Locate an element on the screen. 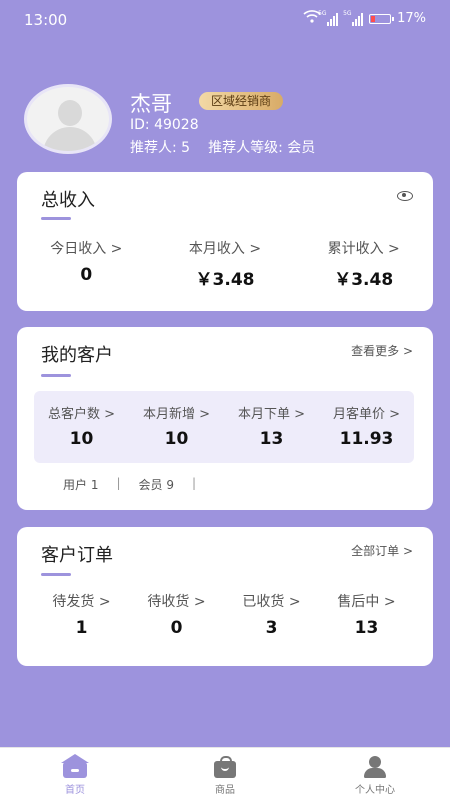 Image resolution: width=450 pixels, height=800 pixels. status-icons: 5G 5G 17% is located at coordinates (364, 18).